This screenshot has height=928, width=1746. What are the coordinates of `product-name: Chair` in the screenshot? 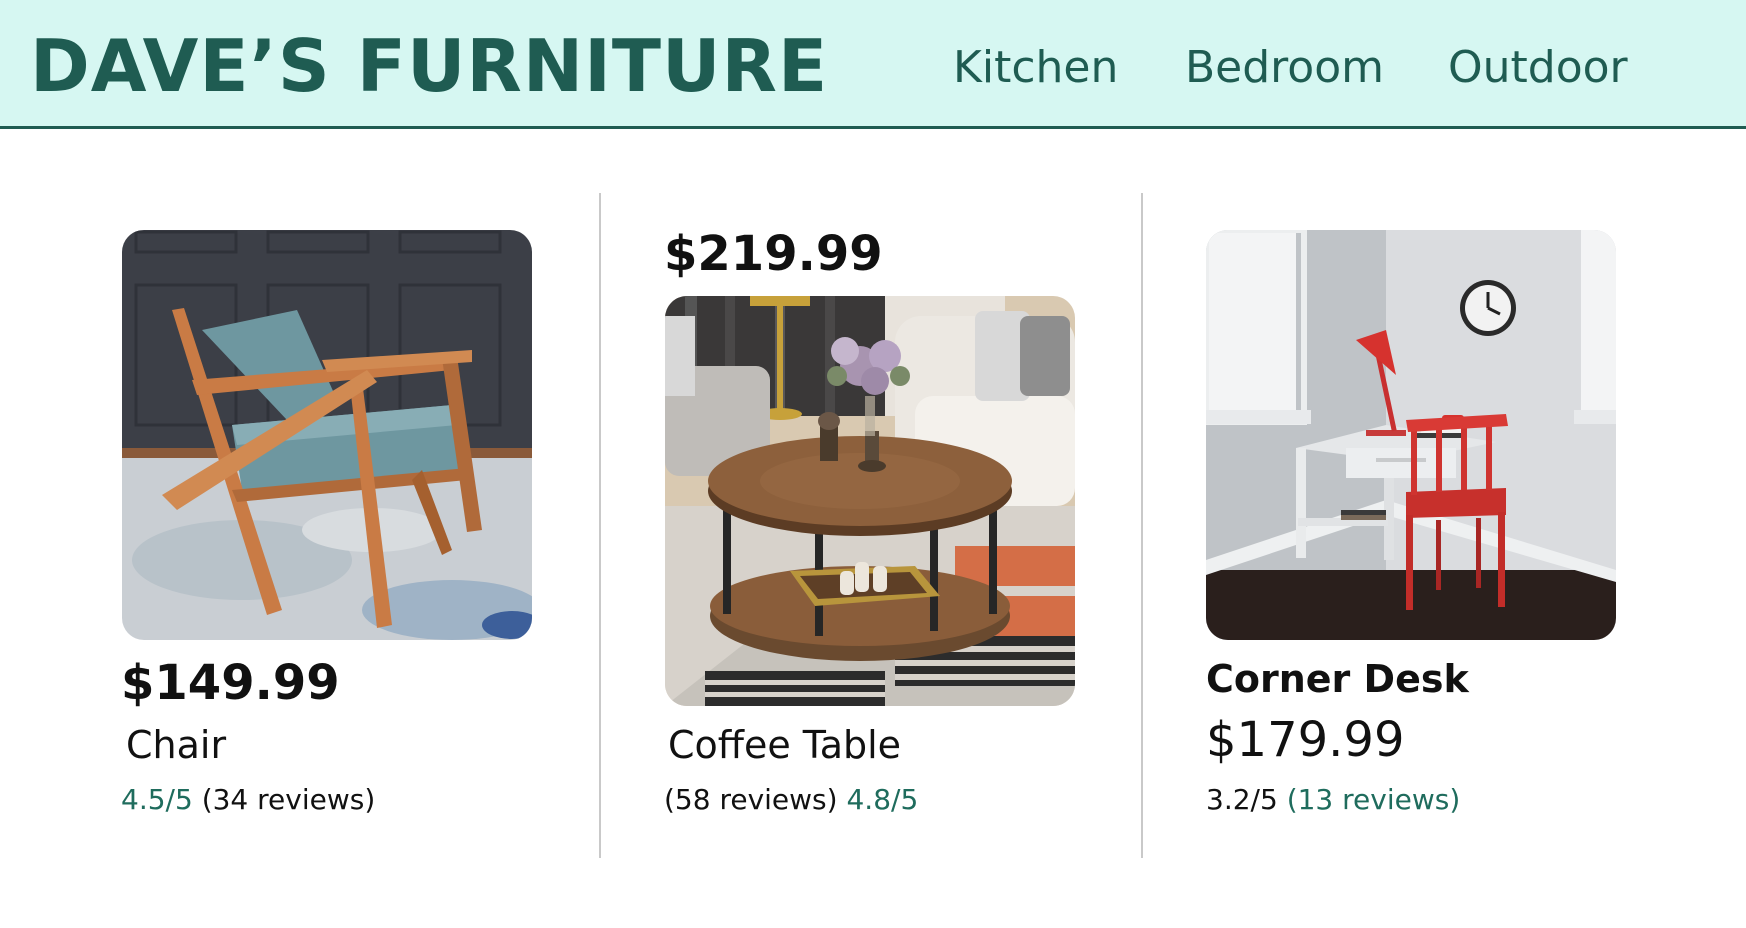 It's located at (176, 745).